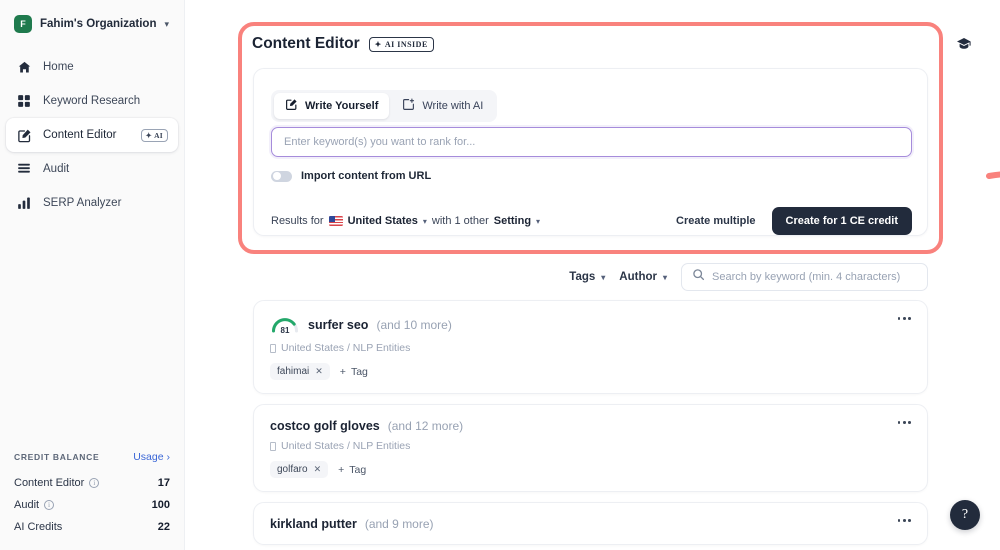 Image resolution: width=1000 pixels, height=550 pixels. What do you see at coordinates (512, 221) in the screenshot?
I see `setting-link: Setting` at bounding box center [512, 221].